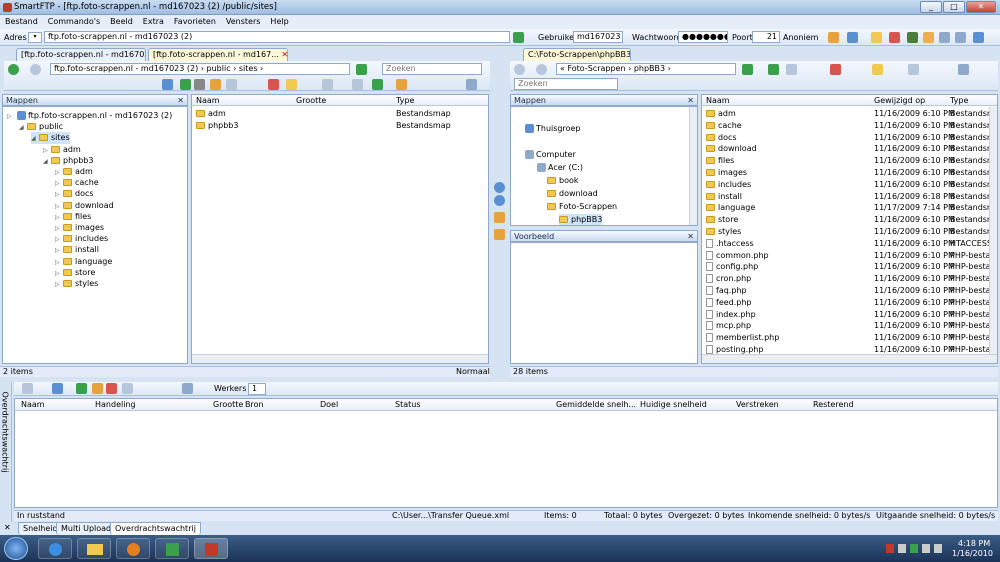 The width and height of the screenshot is (1000, 562). I want to click on right-search-input: Zoeken, so click(566, 84).